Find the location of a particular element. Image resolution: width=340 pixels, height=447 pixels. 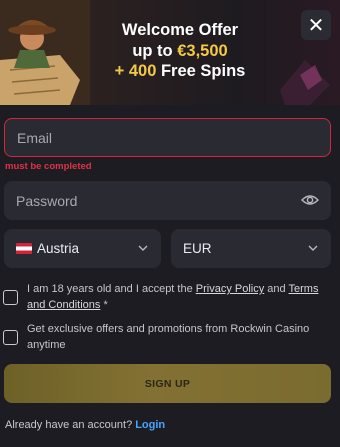

offer-prefix: up to is located at coordinates (155, 50).